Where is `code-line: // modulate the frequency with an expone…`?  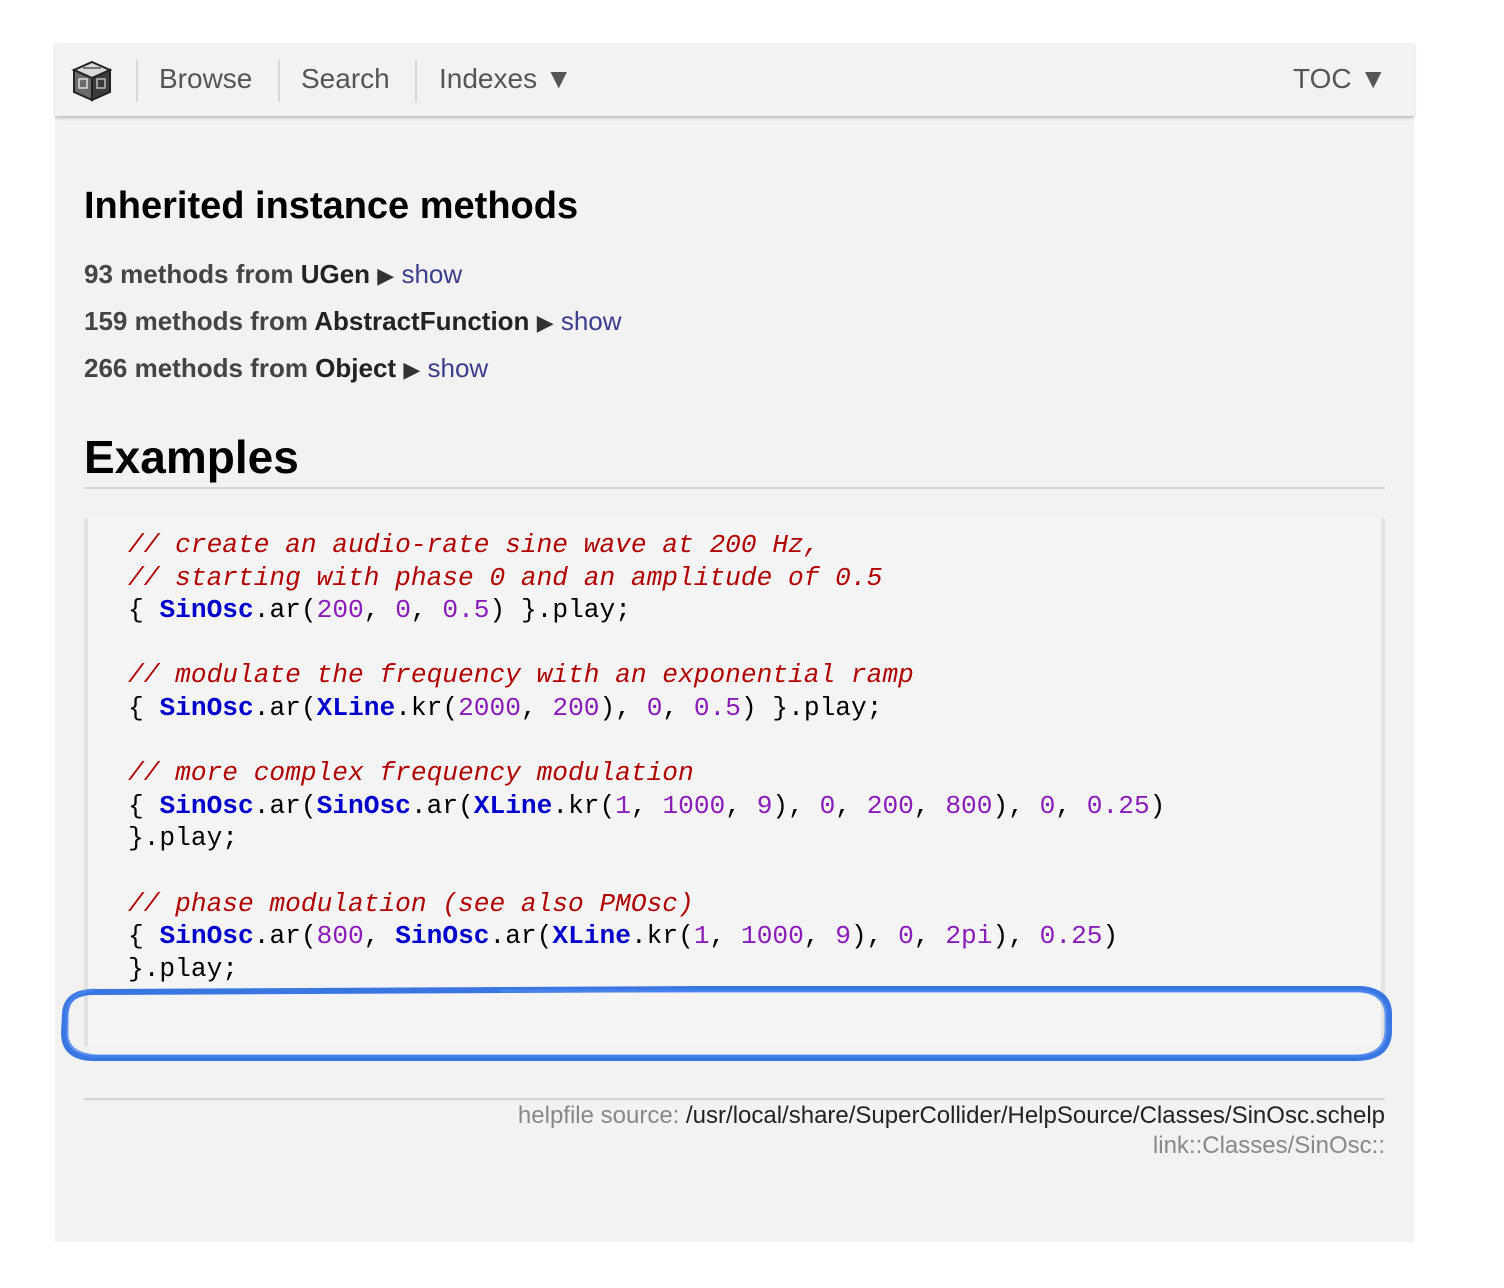
code-line: // modulate the frequency with an expone… is located at coordinates (646, 675).